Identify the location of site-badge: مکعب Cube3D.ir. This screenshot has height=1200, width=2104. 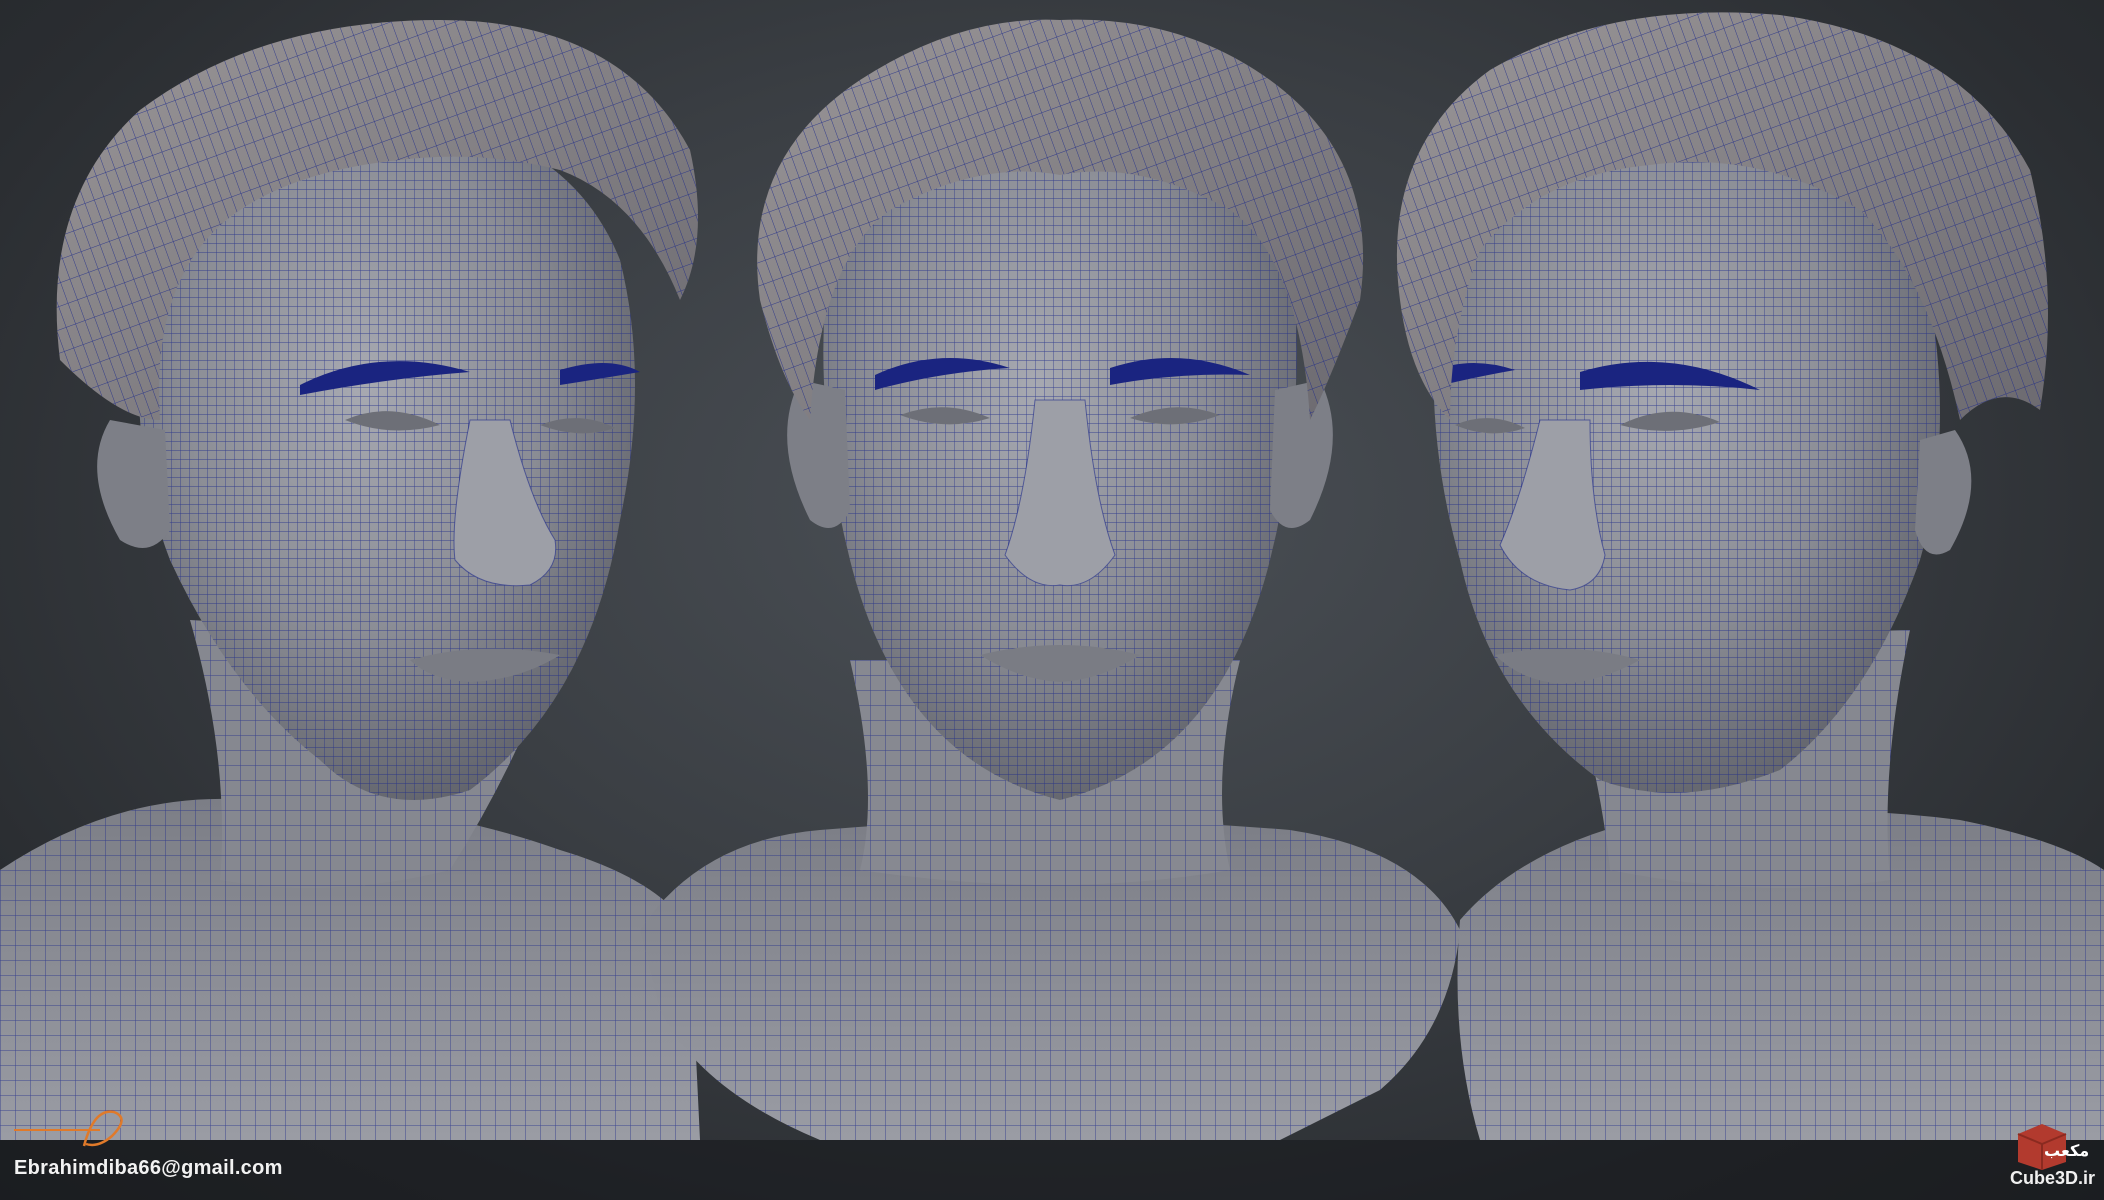
(2053, 1162).